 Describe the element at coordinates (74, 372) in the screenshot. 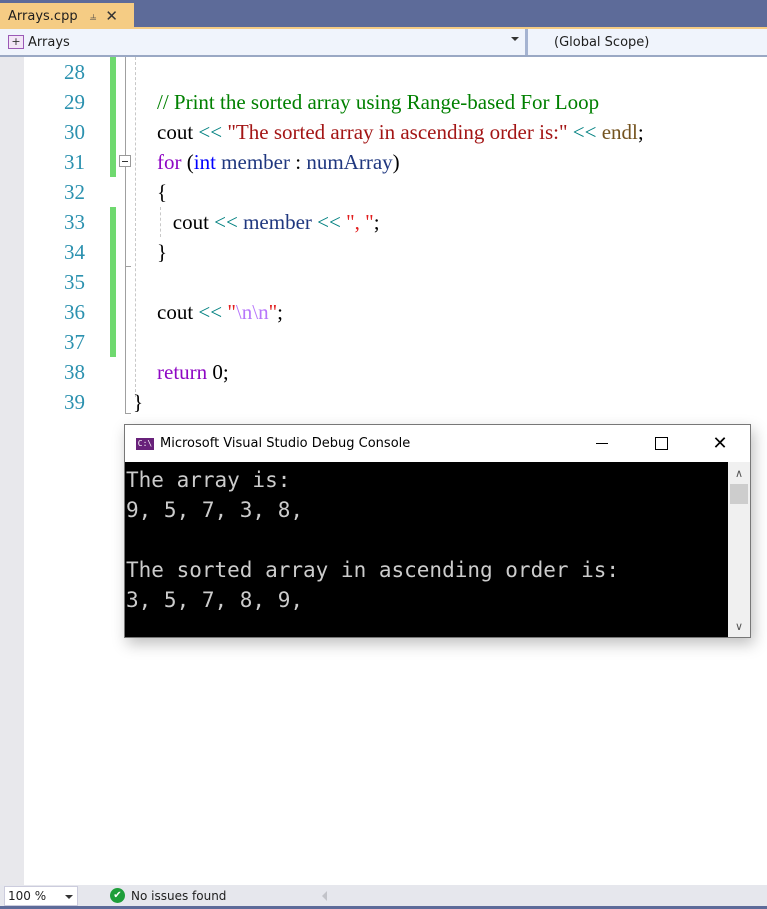

I see `line-number: 38` at that location.